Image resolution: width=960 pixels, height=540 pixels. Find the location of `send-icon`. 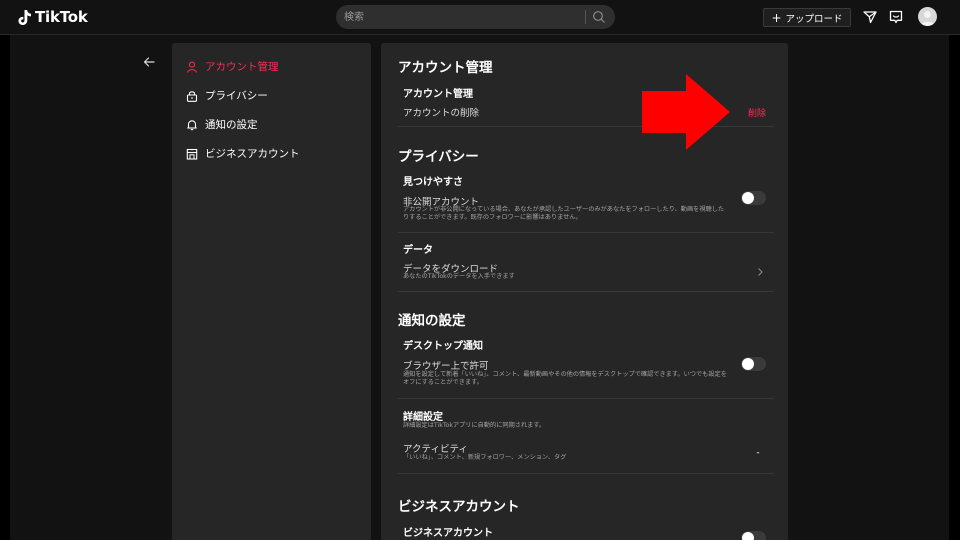

send-icon is located at coordinates (870, 17).